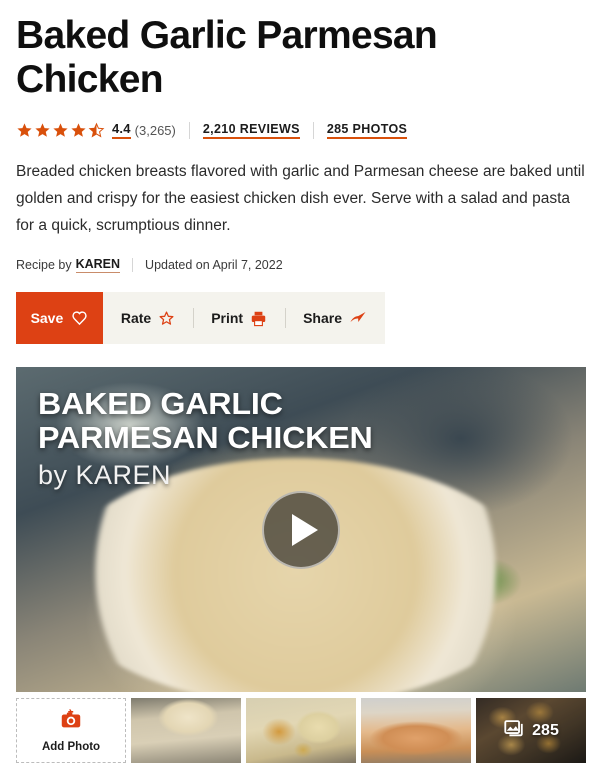  I want to click on video-title-line-1: BAKED GARLIC, so click(160, 403).